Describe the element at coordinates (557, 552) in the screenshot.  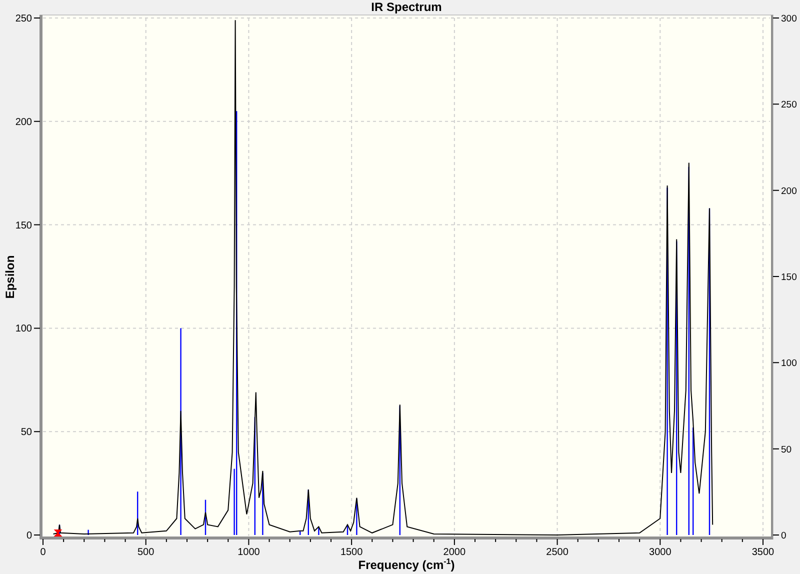
I see `tick-label: 2500` at that location.